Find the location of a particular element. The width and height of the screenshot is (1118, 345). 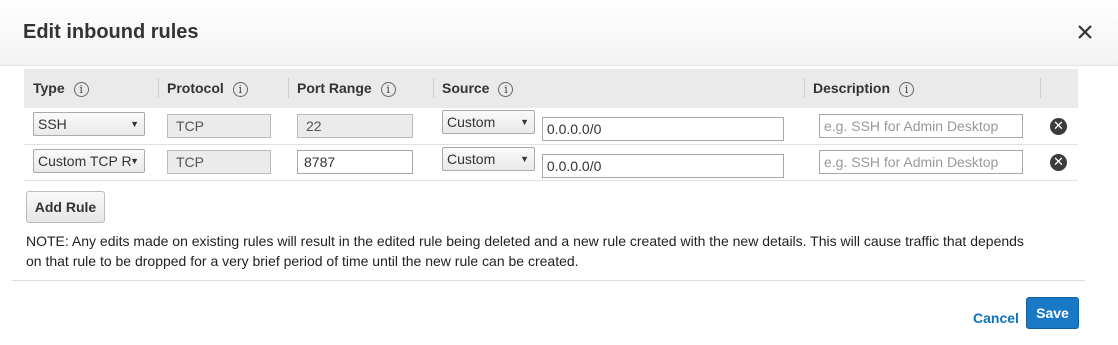

port-range-cell: 8787 is located at coordinates (360, 162).